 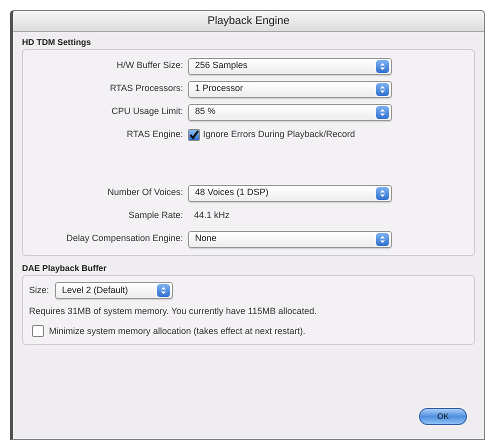 What do you see at coordinates (114, 290) in the screenshot?
I see `dropdown: Level 2 (Default)` at bounding box center [114, 290].